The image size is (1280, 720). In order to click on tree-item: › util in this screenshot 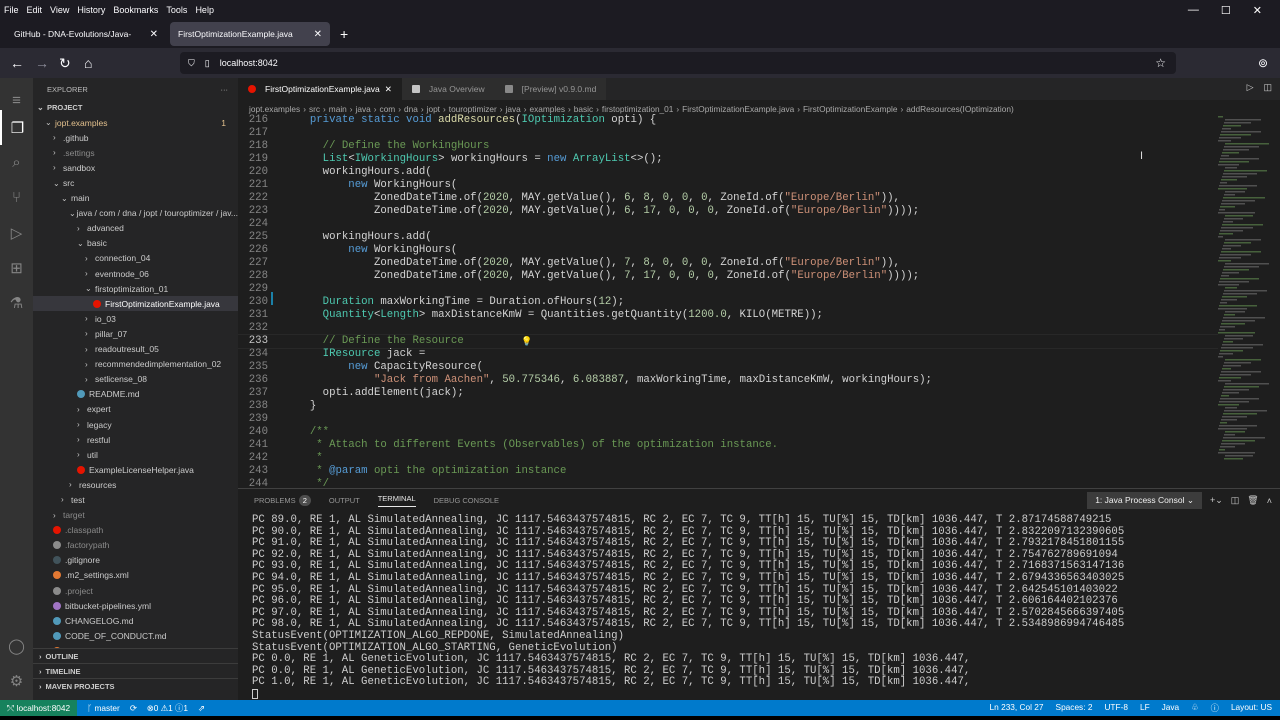, I will do `click(135, 454)`.